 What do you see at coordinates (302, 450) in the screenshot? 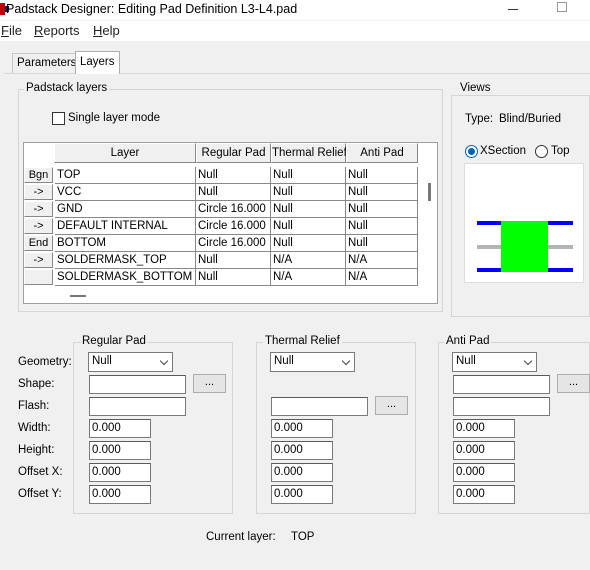
I see `thermal-relief-height-field: 0.000` at bounding box center [302, 450].